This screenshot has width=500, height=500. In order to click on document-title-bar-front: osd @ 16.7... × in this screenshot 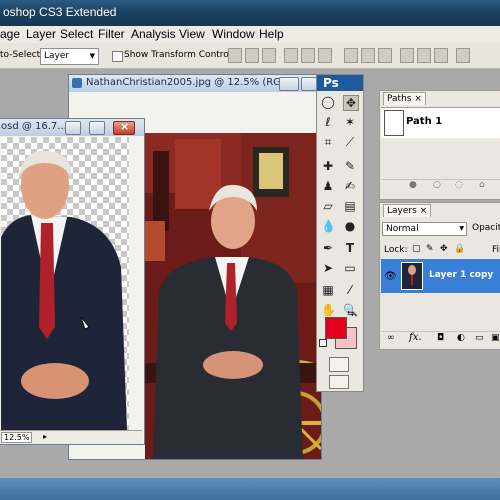, I will do `click(72, 127)`.